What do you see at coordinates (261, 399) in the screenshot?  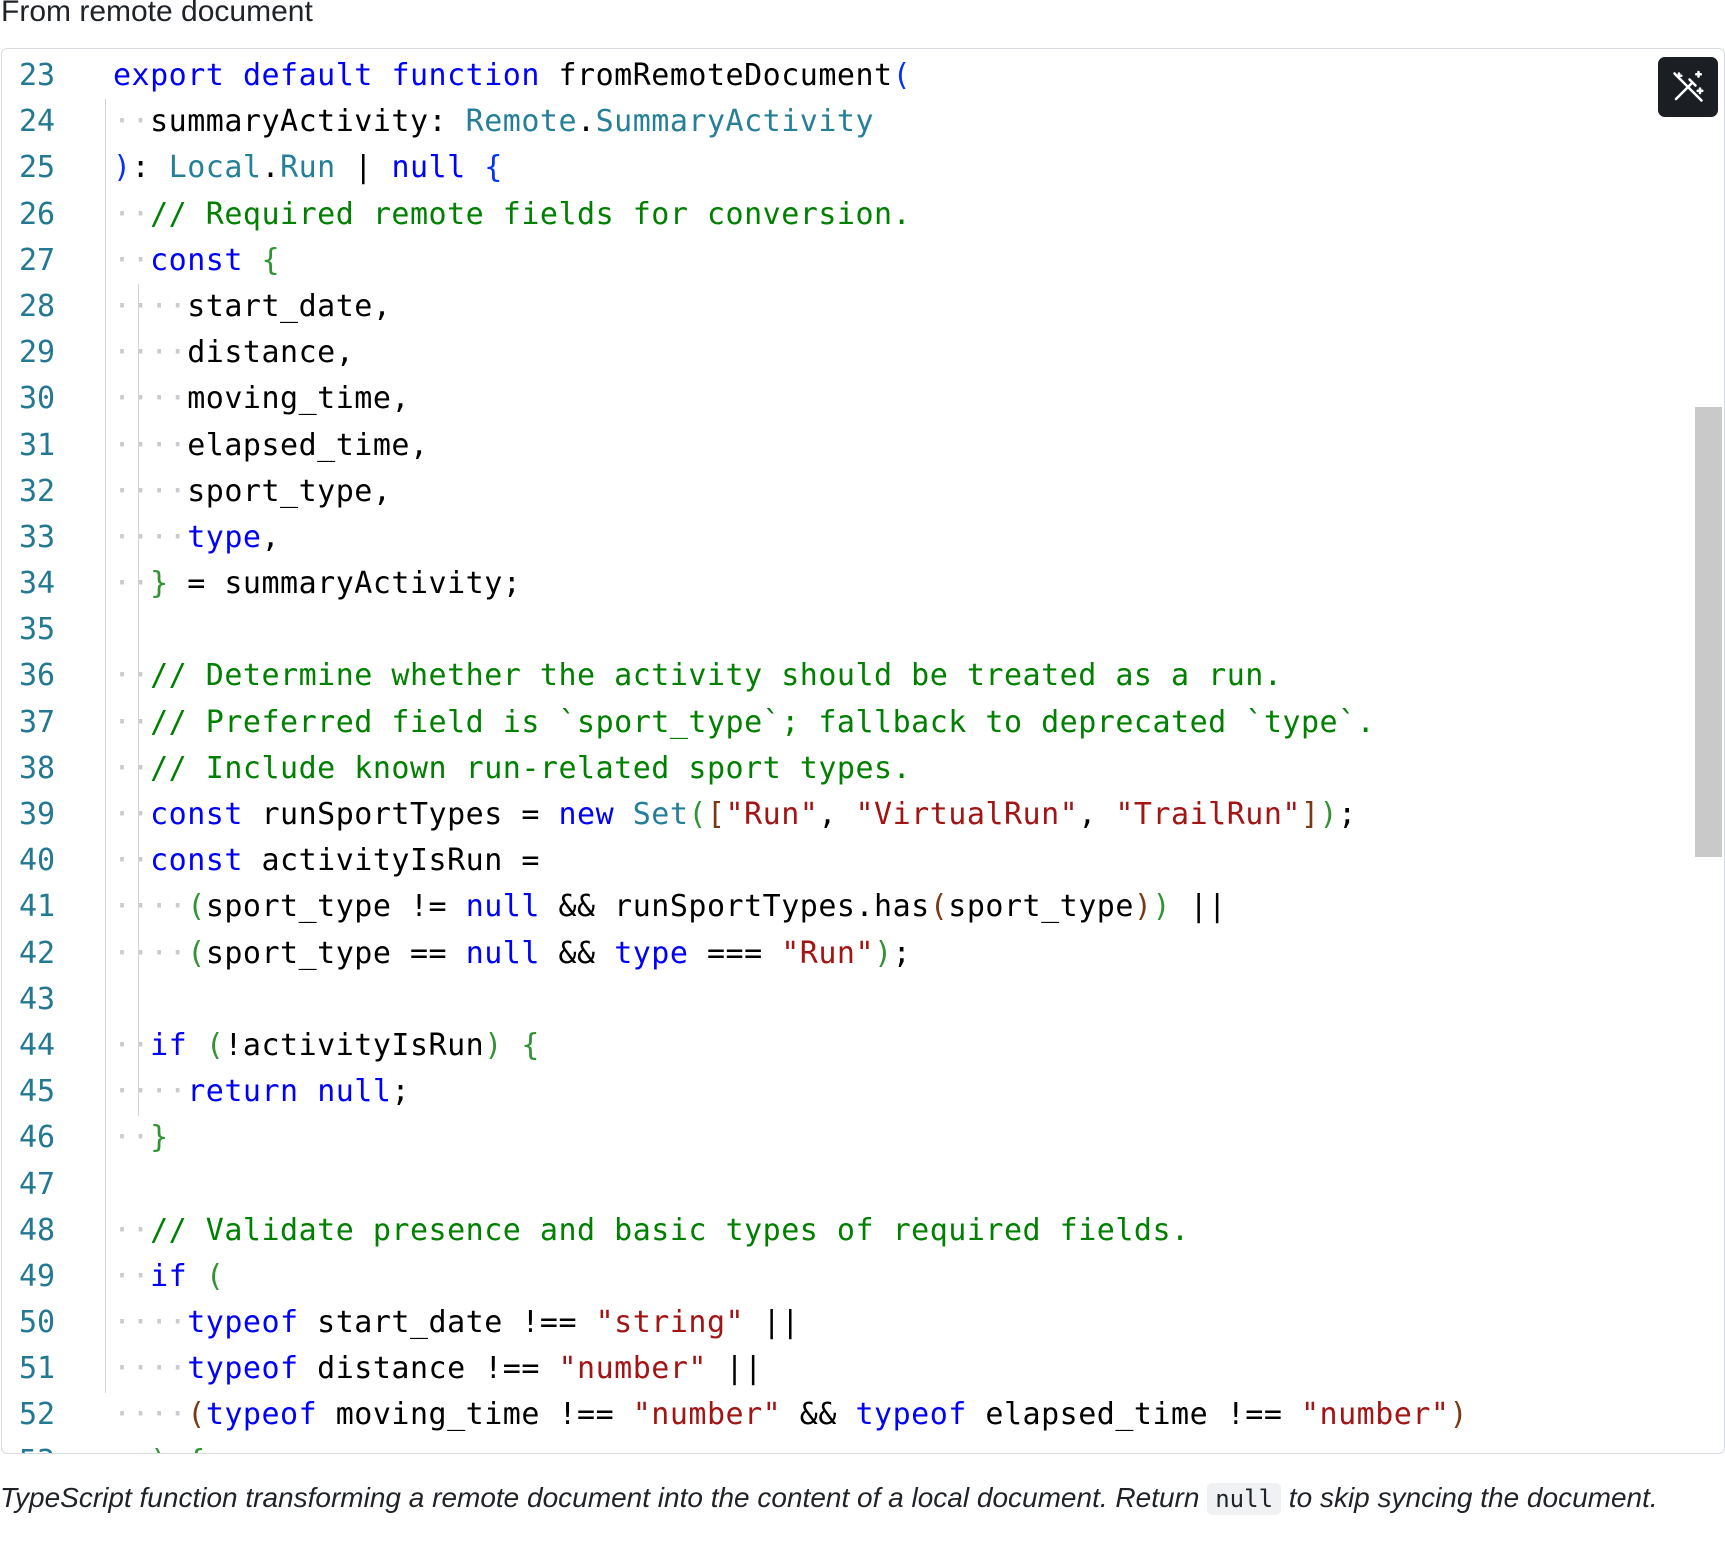 I see `code-text: ····moving_time,` at bounding box center [261, 399].